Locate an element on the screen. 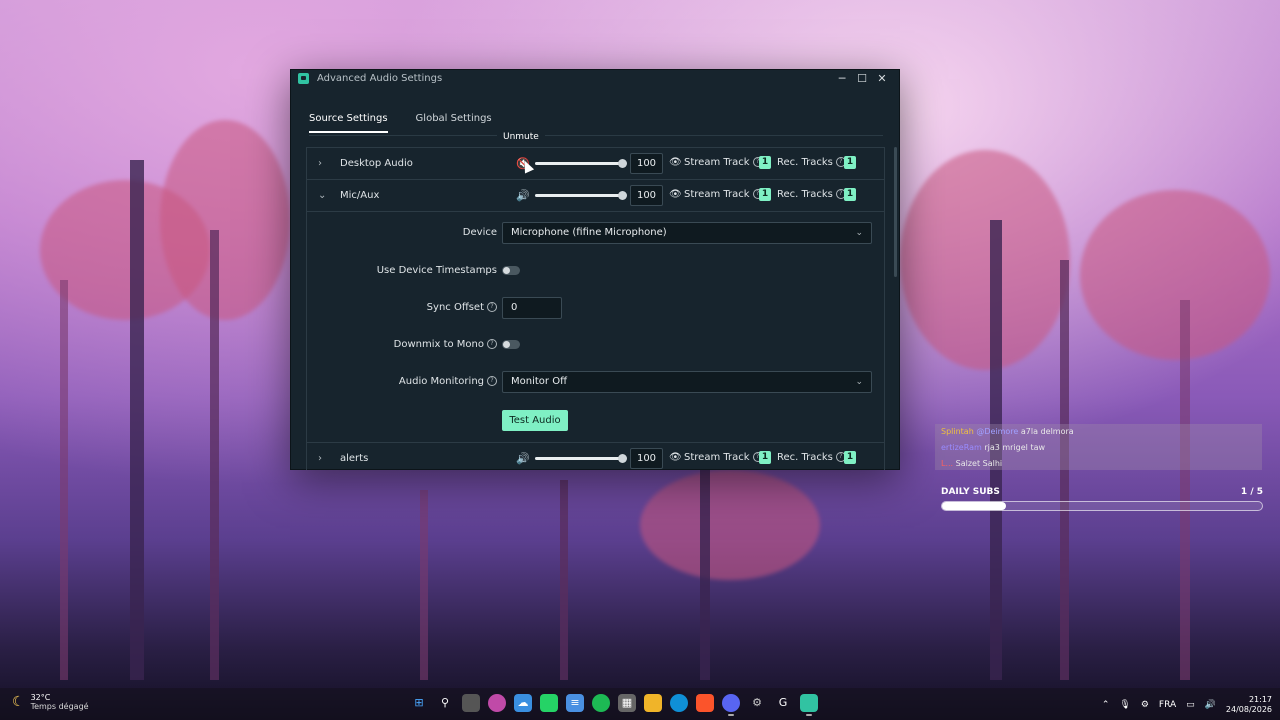 The height and width of the screenshot is (720, 1280). volume-icon: 🔊 is located at coordinates (1210, 705).